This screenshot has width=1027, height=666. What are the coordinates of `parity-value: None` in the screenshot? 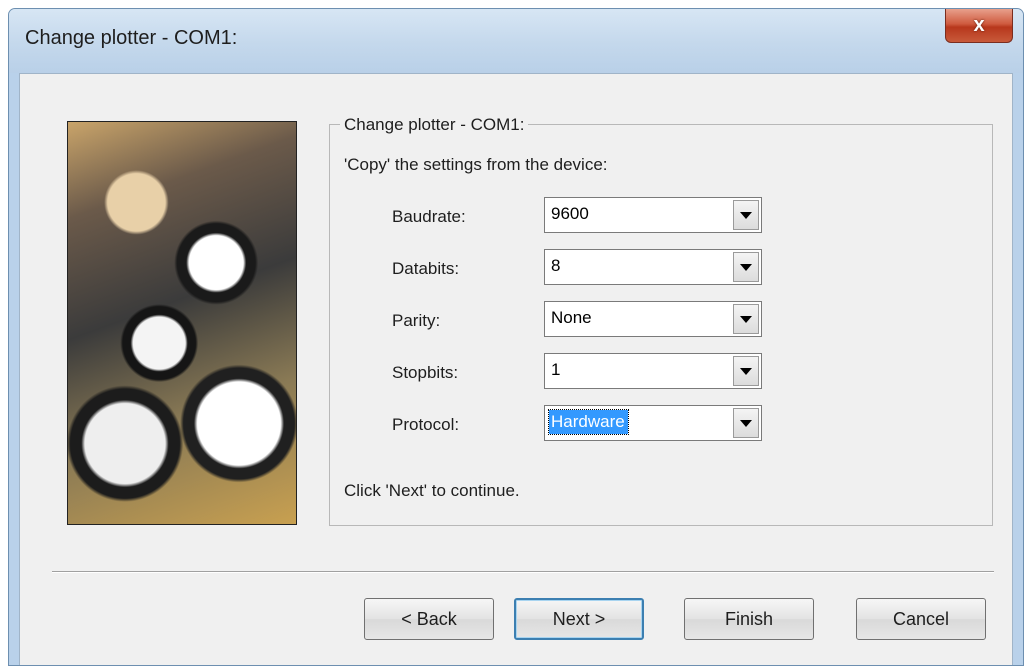 It's located at (571, 317).